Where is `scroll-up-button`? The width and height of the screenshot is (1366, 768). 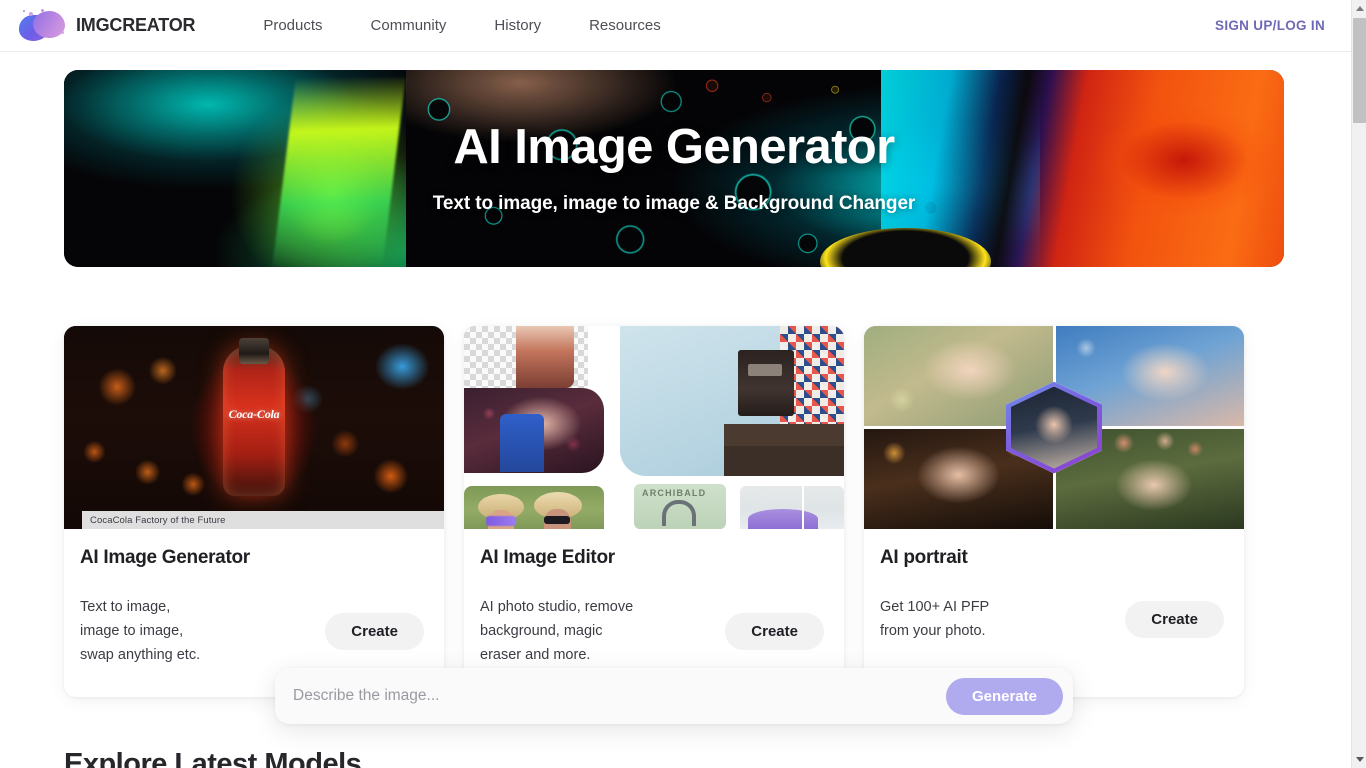 scroll-up-button is located at coordinates (1359, 8).